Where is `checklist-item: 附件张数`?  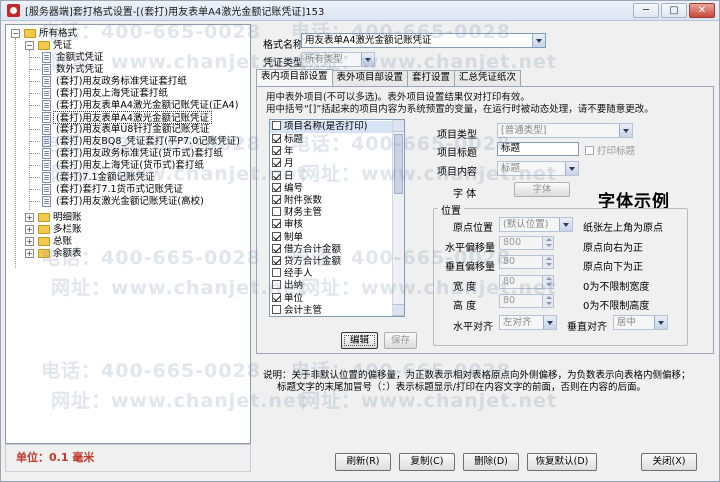 checklist-item: 附件张数 is located at coordinates (297, 201).